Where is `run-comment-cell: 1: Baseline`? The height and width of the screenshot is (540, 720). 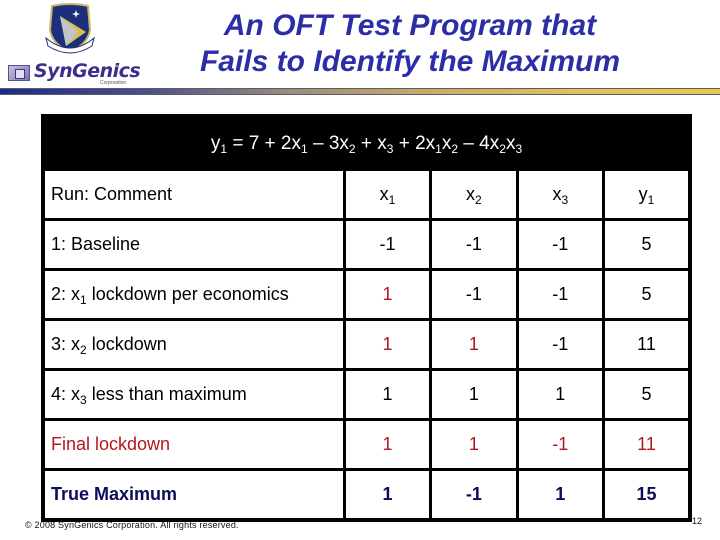 run-comment-cell: 1: Baseline is located at coordinates (193, 244).